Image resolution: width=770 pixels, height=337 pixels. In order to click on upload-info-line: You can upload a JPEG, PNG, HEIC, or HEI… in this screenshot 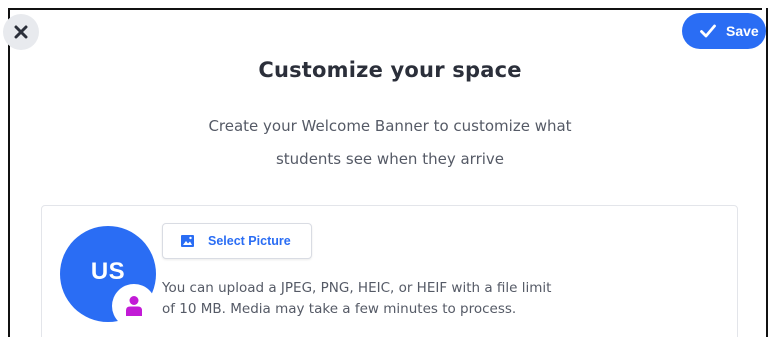, I will do `click(357, 288)`.